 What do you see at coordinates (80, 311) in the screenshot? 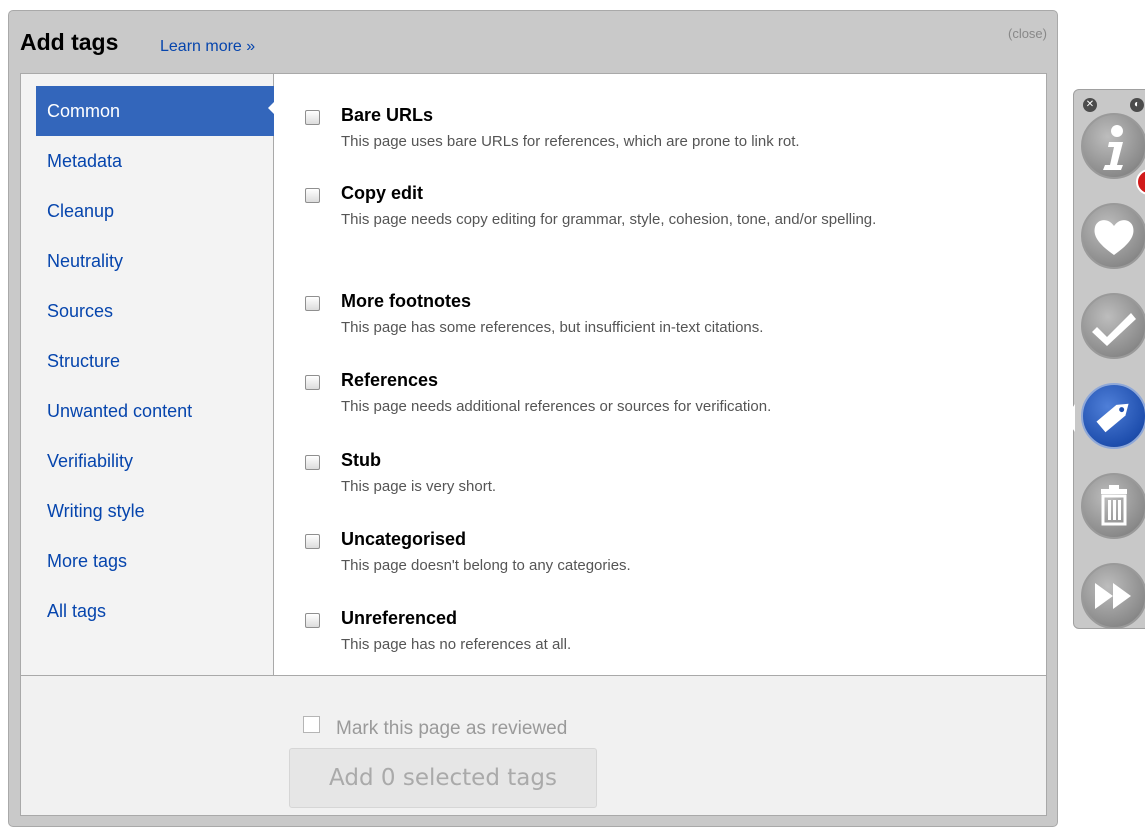
I see `sidebar-item-label: Sources` at bounding box center [80, 311].